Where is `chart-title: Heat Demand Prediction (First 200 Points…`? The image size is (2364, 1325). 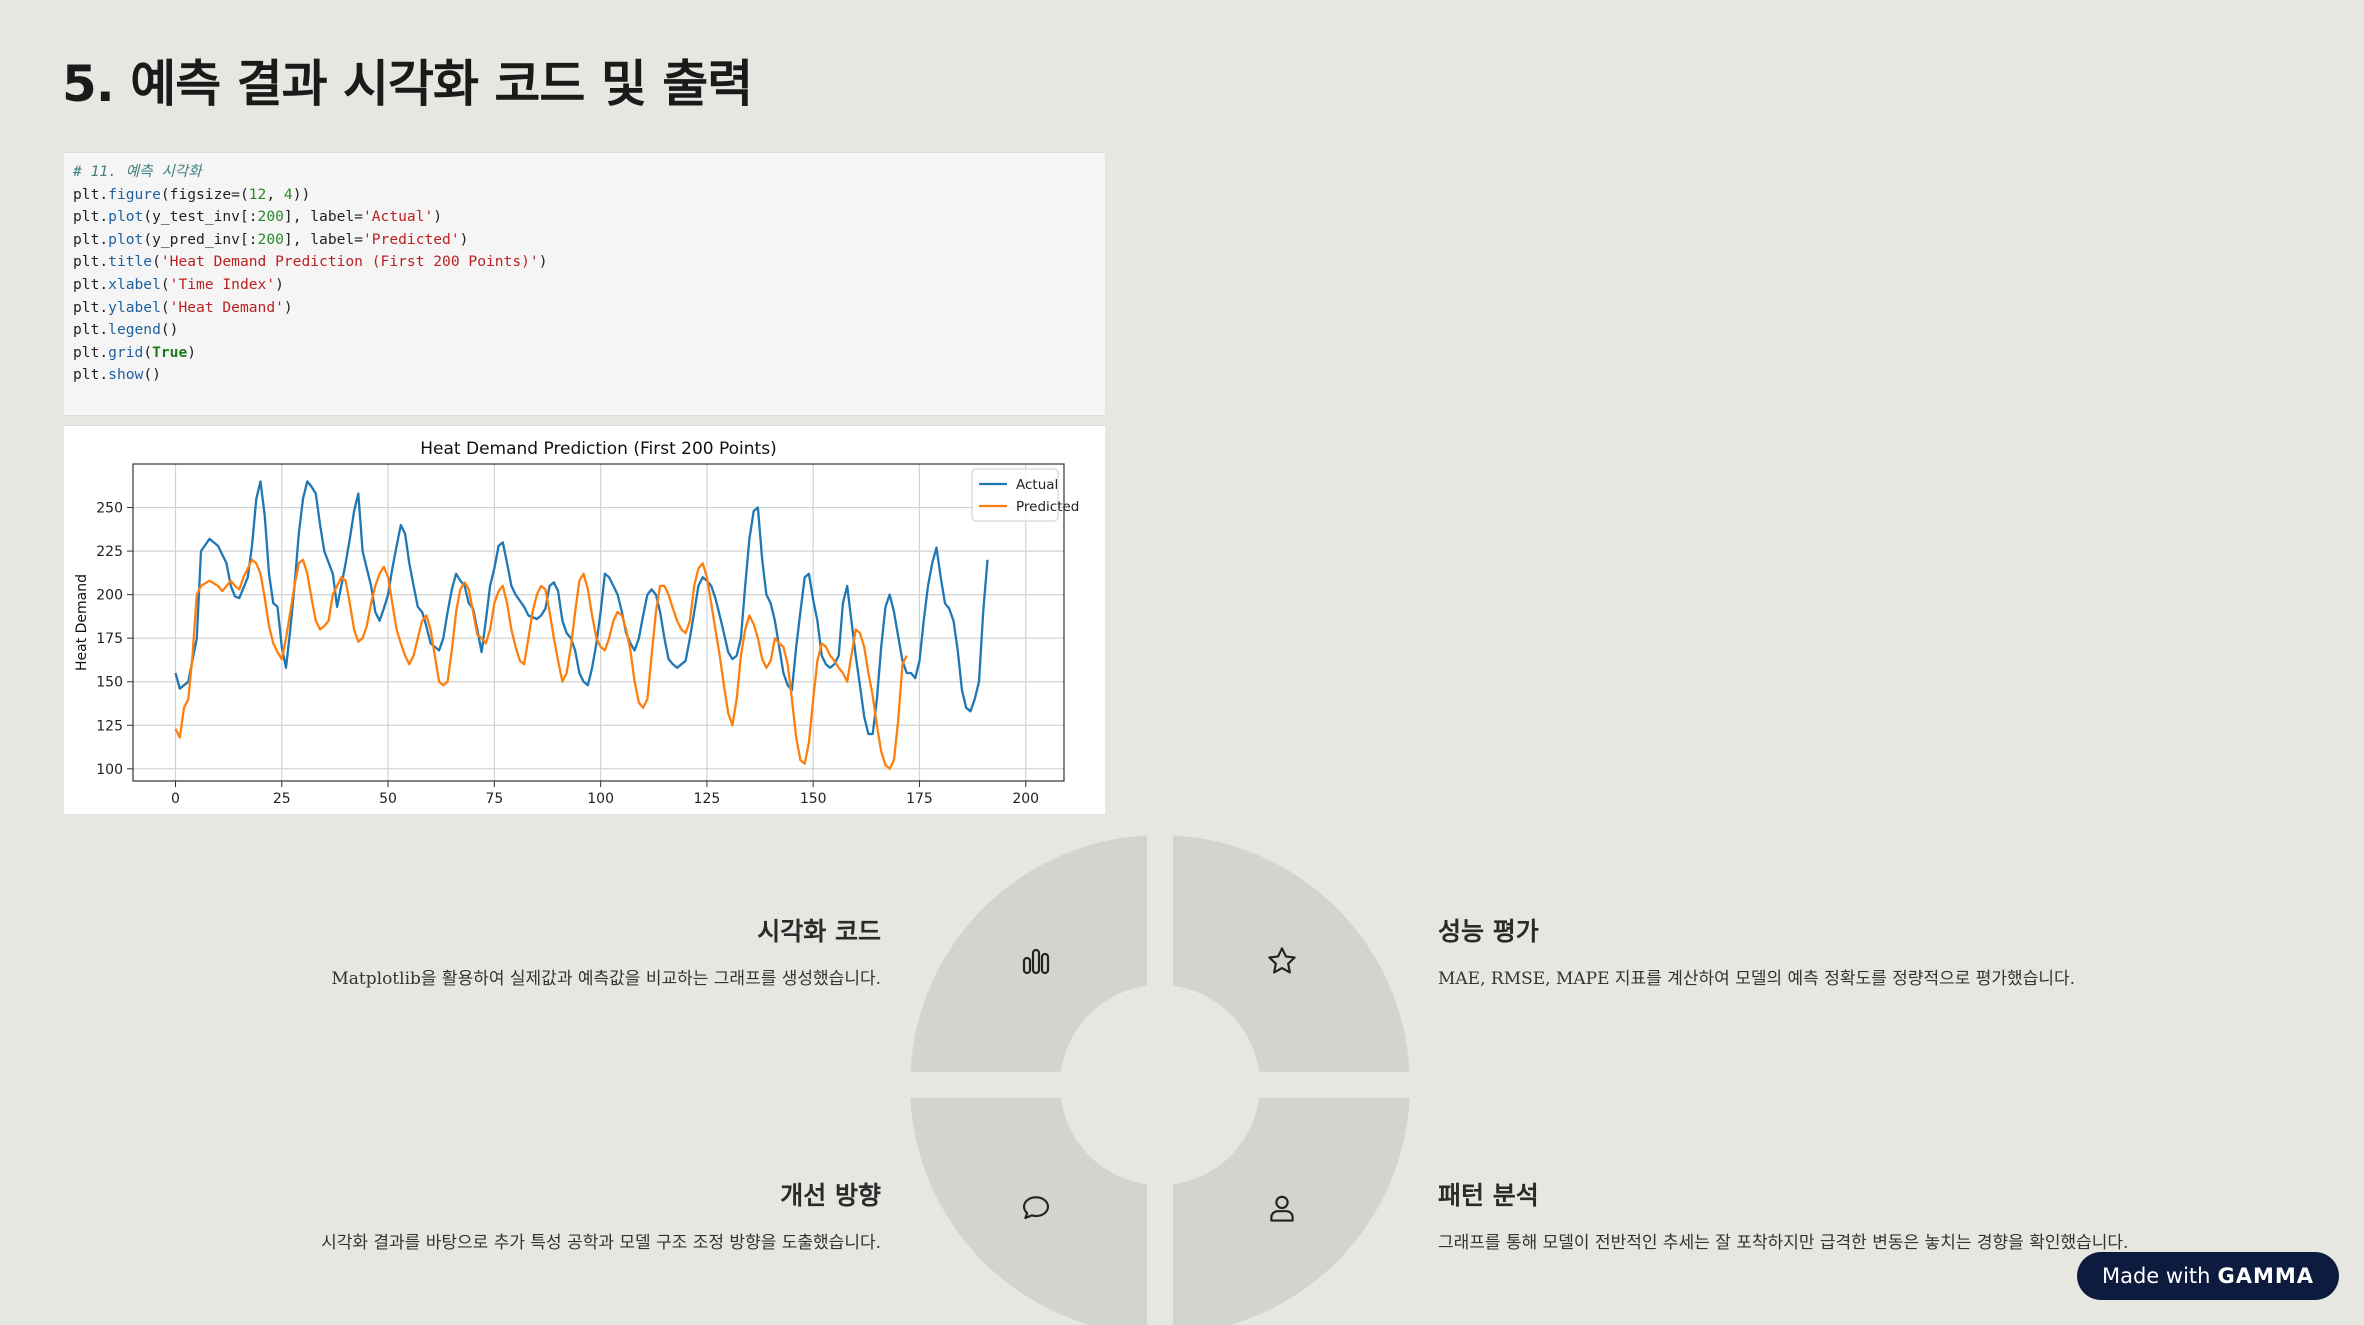
chart-title: Heat Demand Prediction (First 200 Points… is located at coordinates (598, 449).